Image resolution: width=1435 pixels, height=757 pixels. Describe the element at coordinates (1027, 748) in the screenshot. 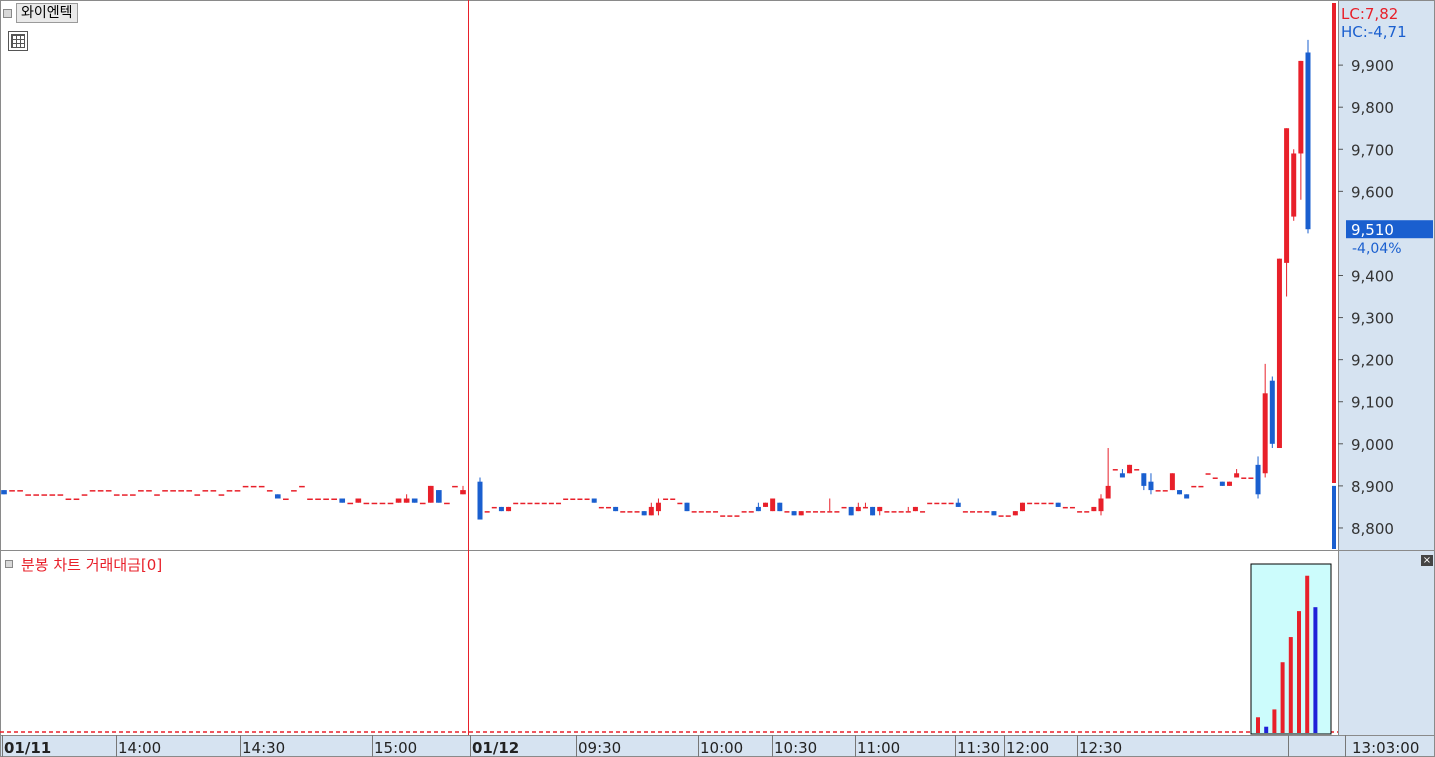

I see `time-tick-label: 12:00` at that location.